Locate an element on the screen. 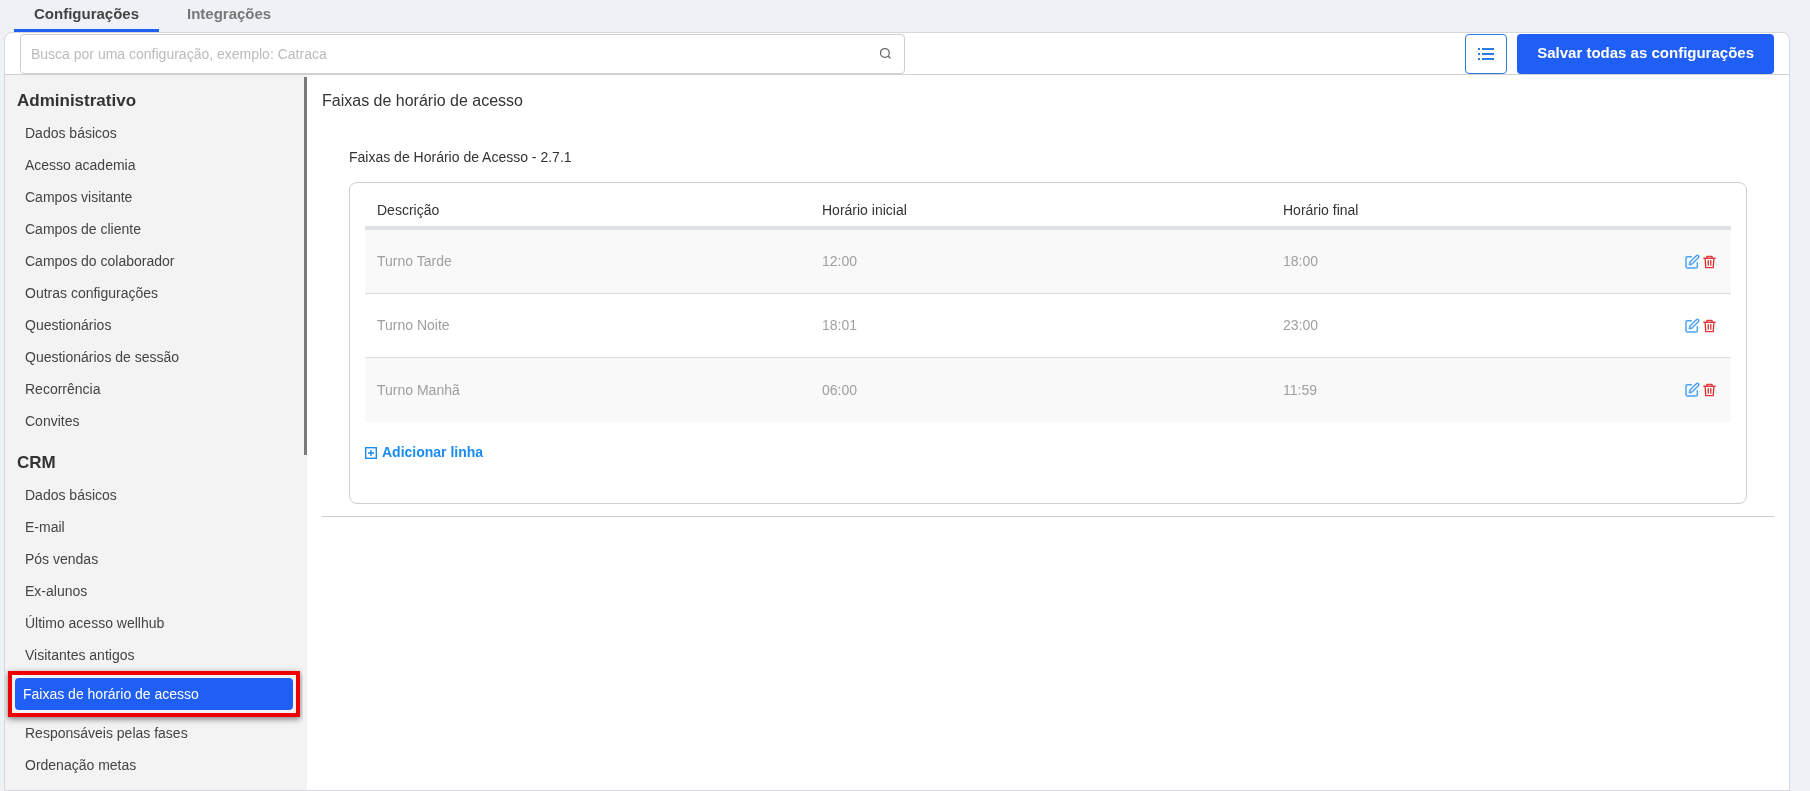 This screenshot has height=791, width=1810. section-heading: Administrativo is located at coordinates (77, 101).